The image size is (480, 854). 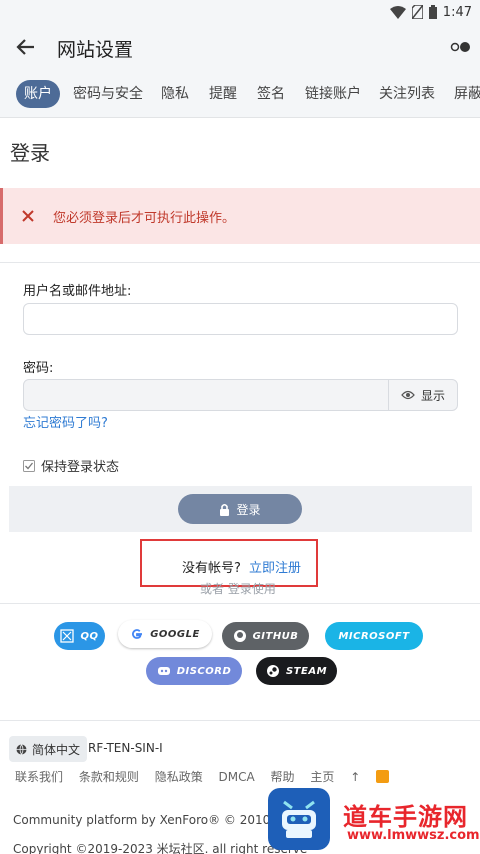 I want to click on show-password-button: 显示, so click(x=423, y=395).